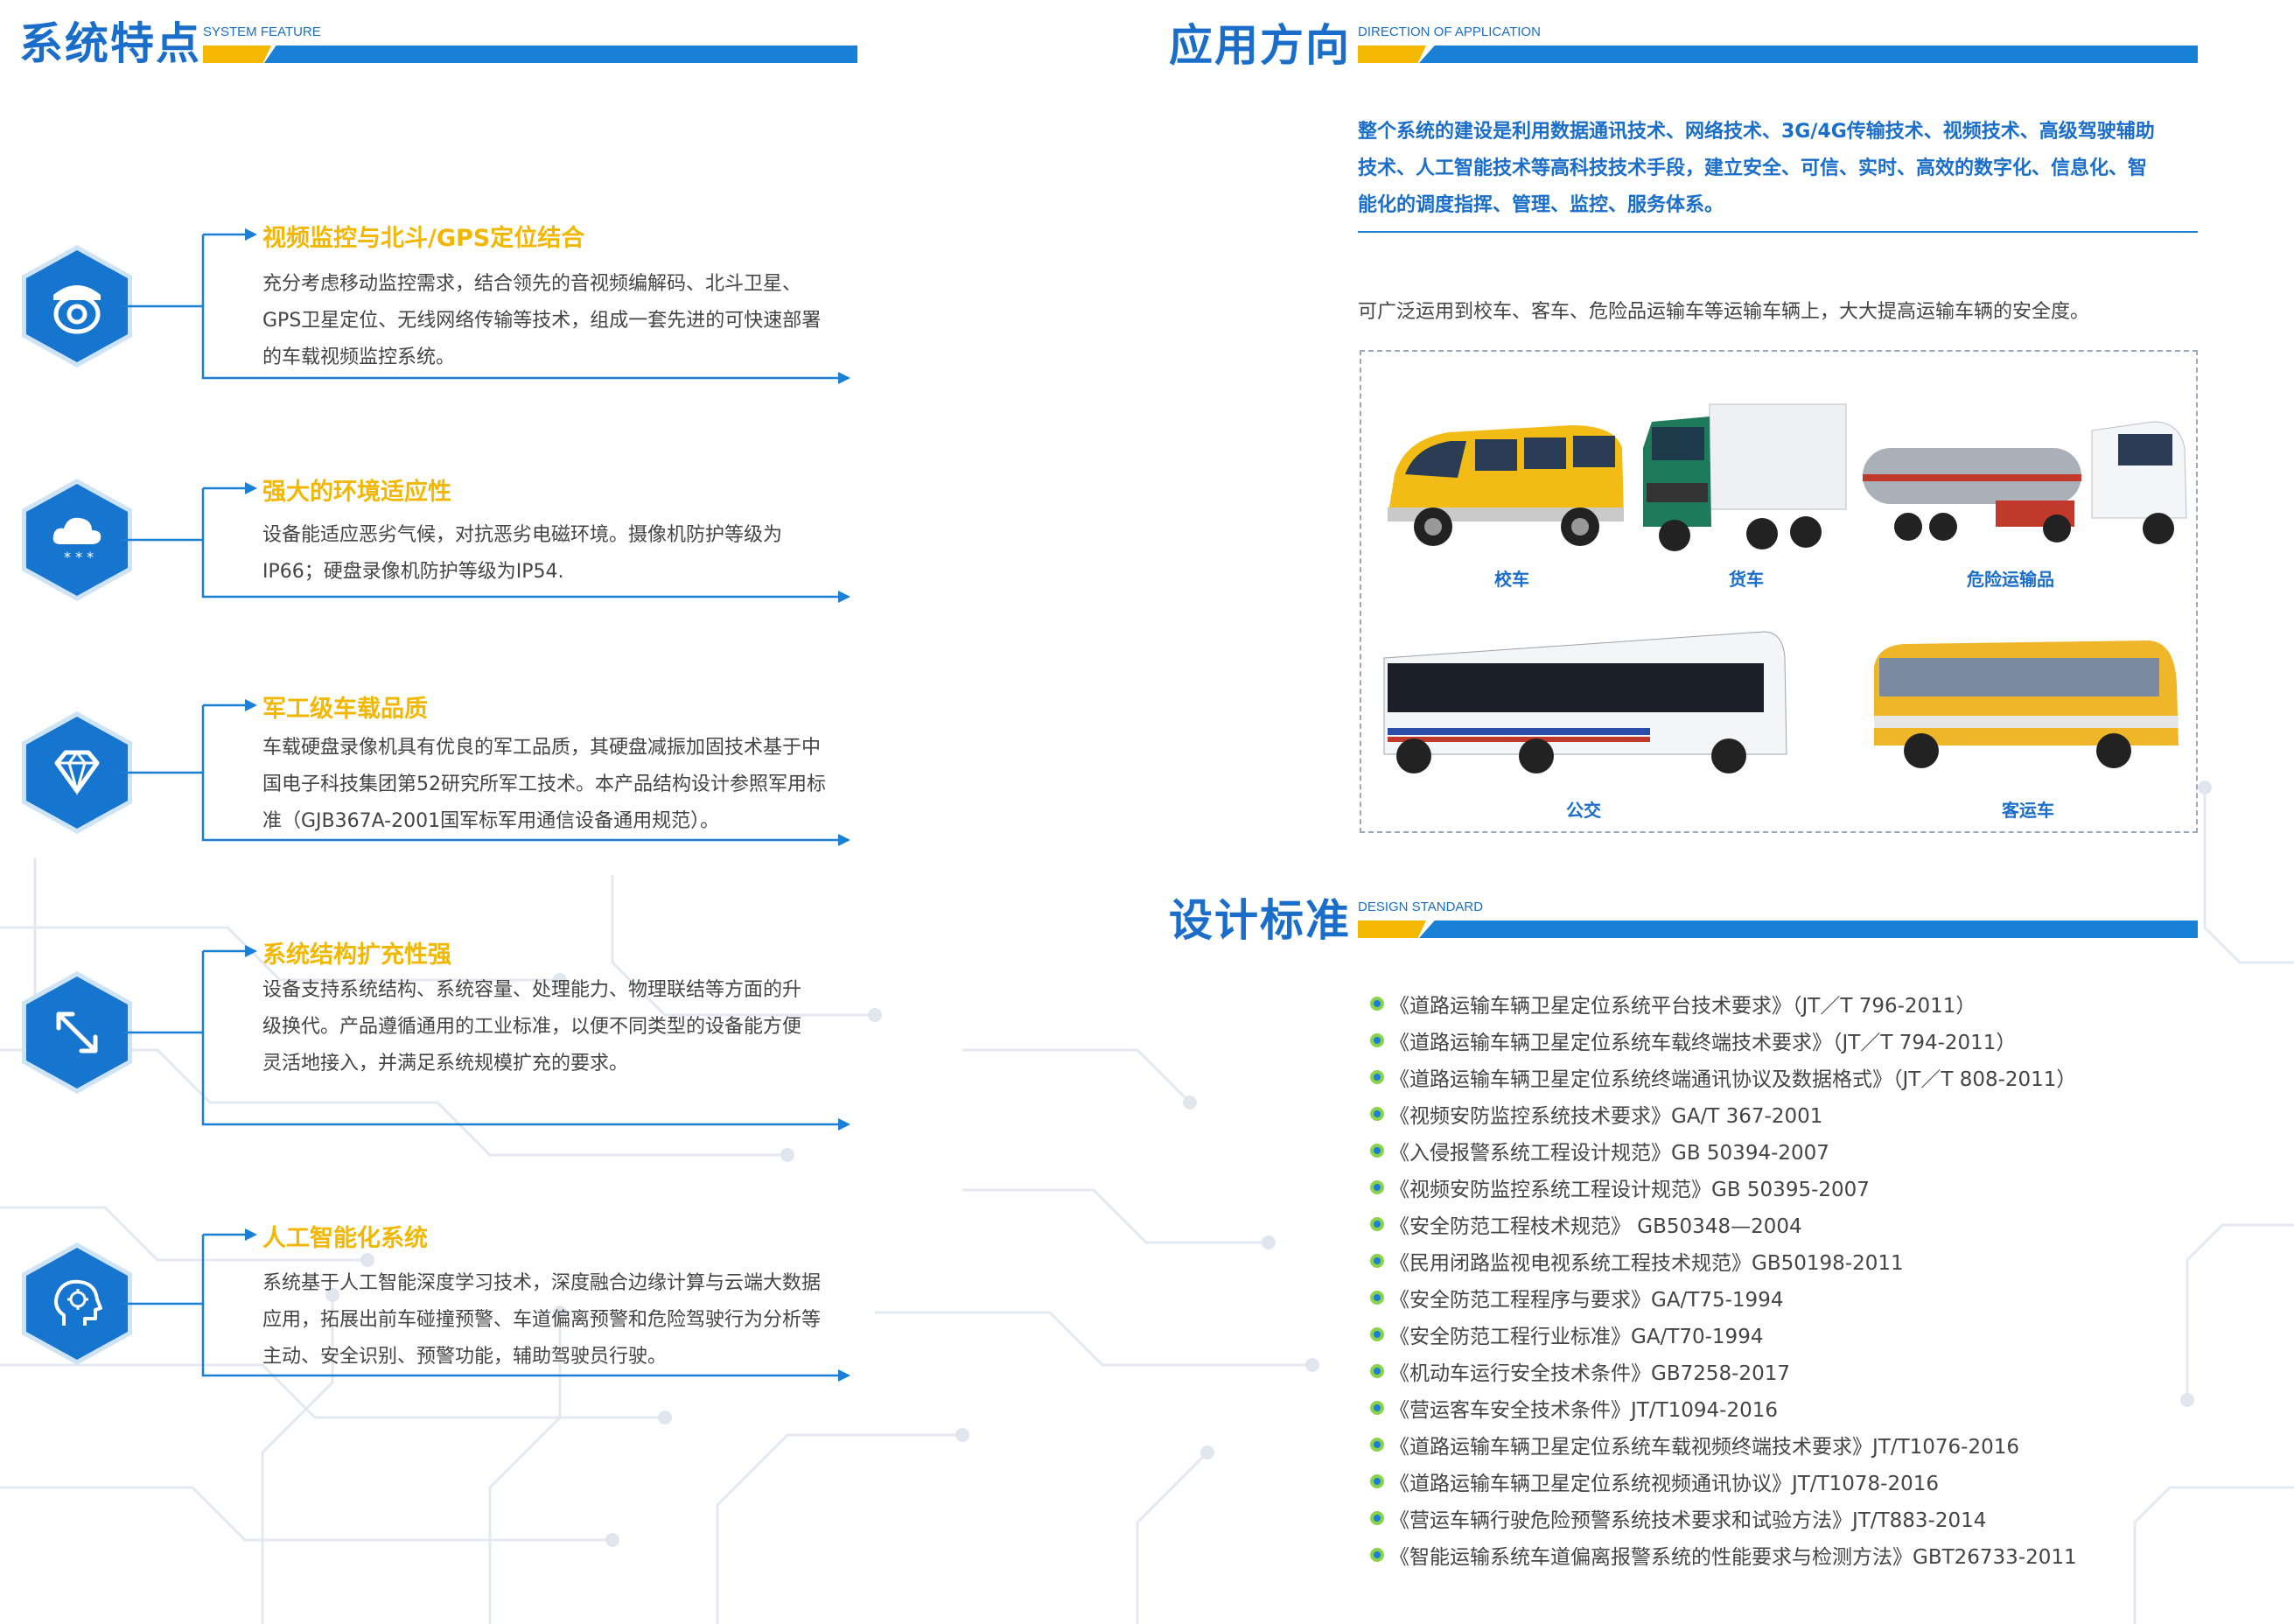 The height and width of the screenshot is (1624, 2294). Describe the element at coordinates (1637, 1261) in the screenshot. I see `standard-item: 《民用闭路监视电视系统工程技术规范》GB50198-2011` at that location.